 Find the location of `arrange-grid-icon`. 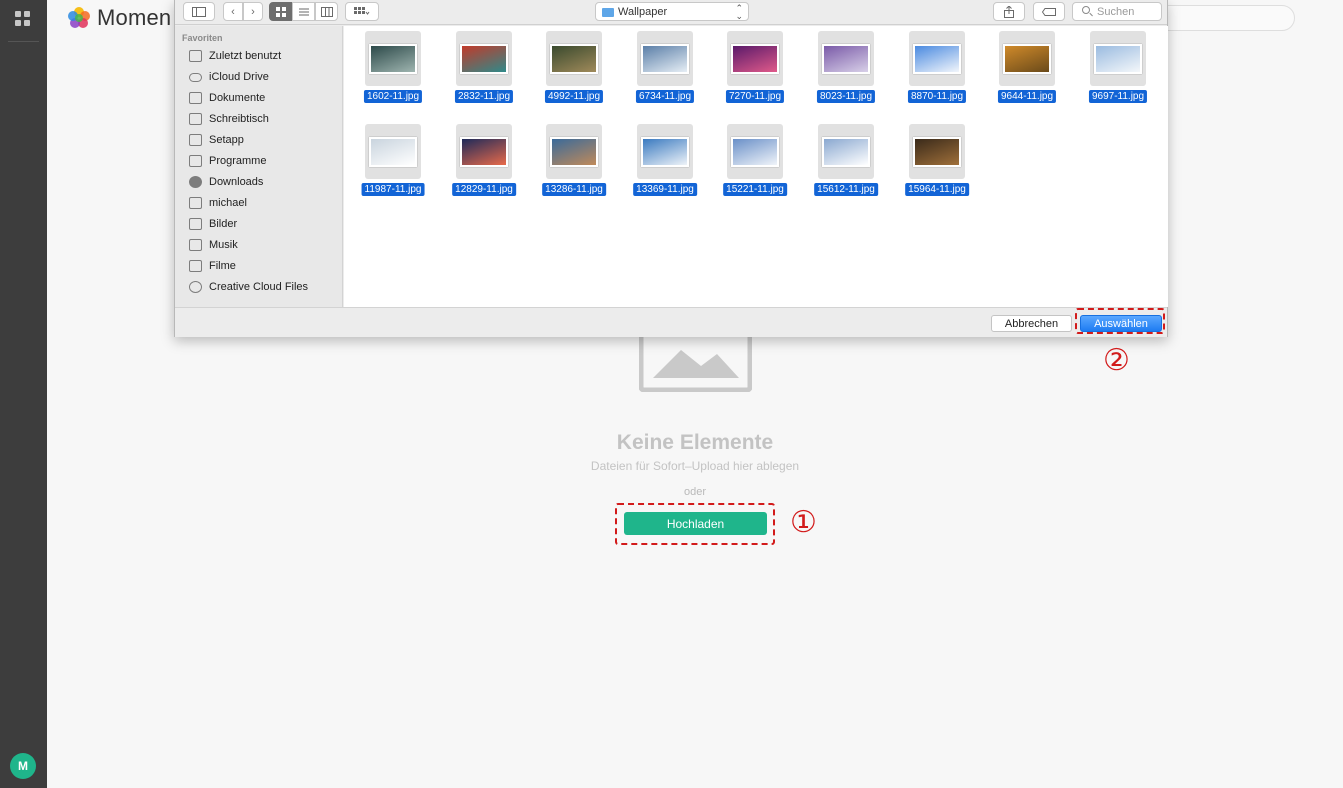

arrange-grid-icon is located at coordinates (362, 10).